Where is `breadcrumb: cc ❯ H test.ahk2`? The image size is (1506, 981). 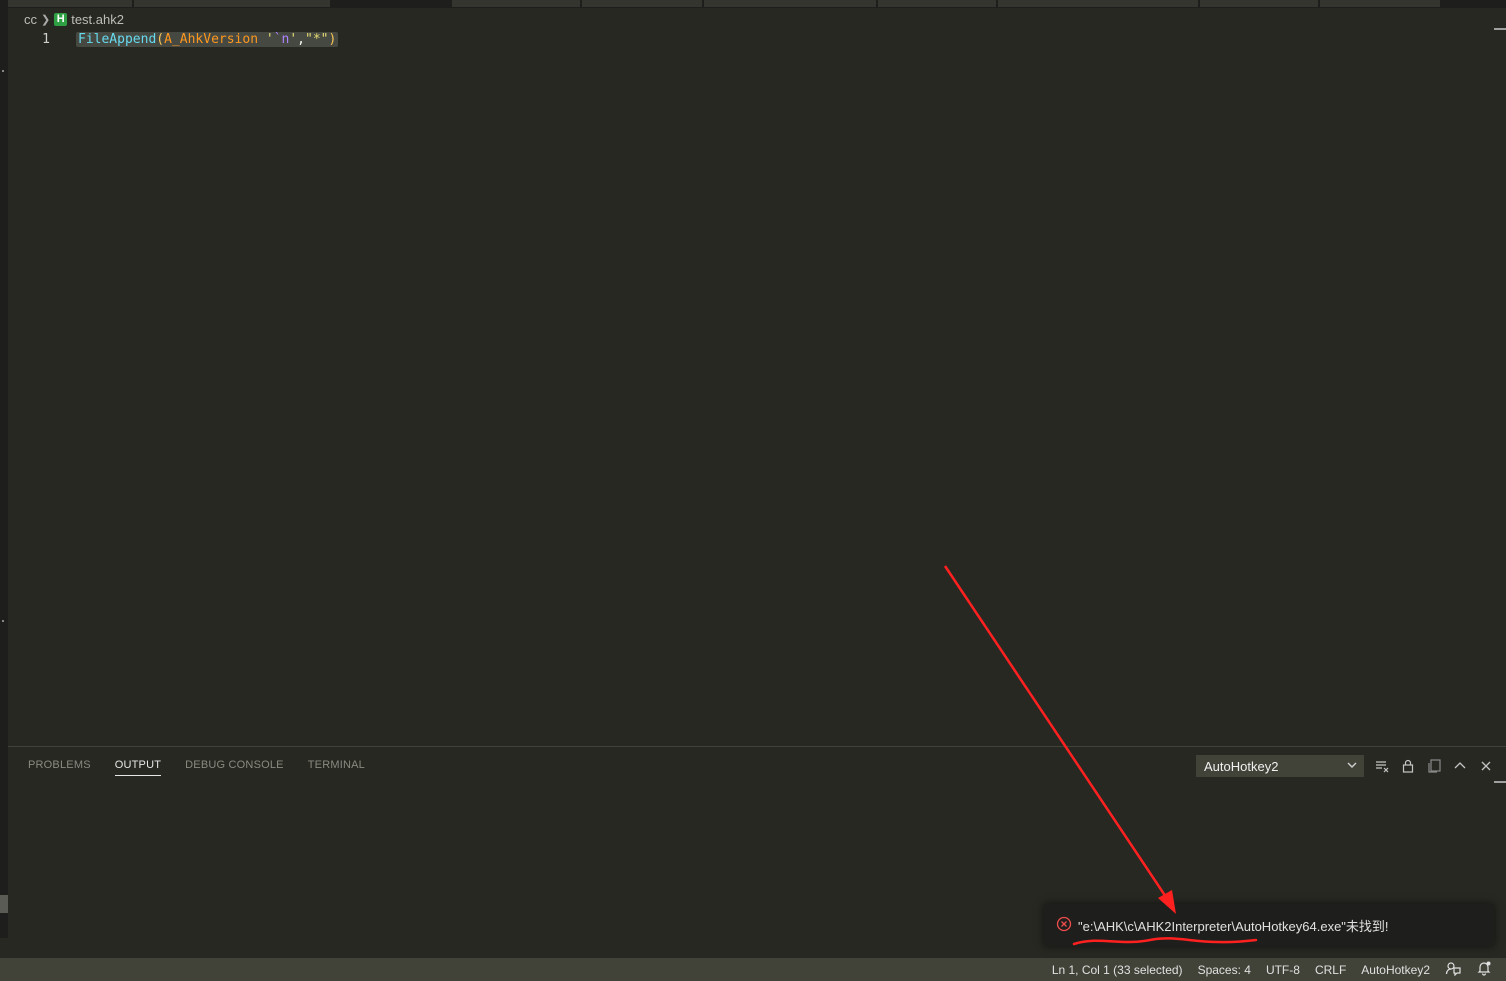 breadcrumb: cc ❯ H test.ahk2 is located at coordinates (74, 19).